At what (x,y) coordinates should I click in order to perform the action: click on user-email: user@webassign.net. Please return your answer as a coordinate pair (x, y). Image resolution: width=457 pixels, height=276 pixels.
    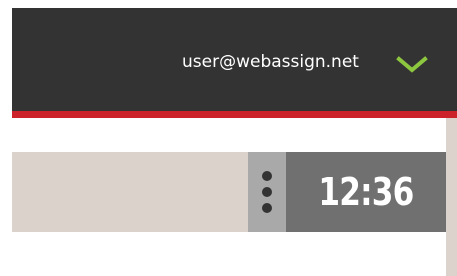
    Looking at the image, I should click on (270, 62).